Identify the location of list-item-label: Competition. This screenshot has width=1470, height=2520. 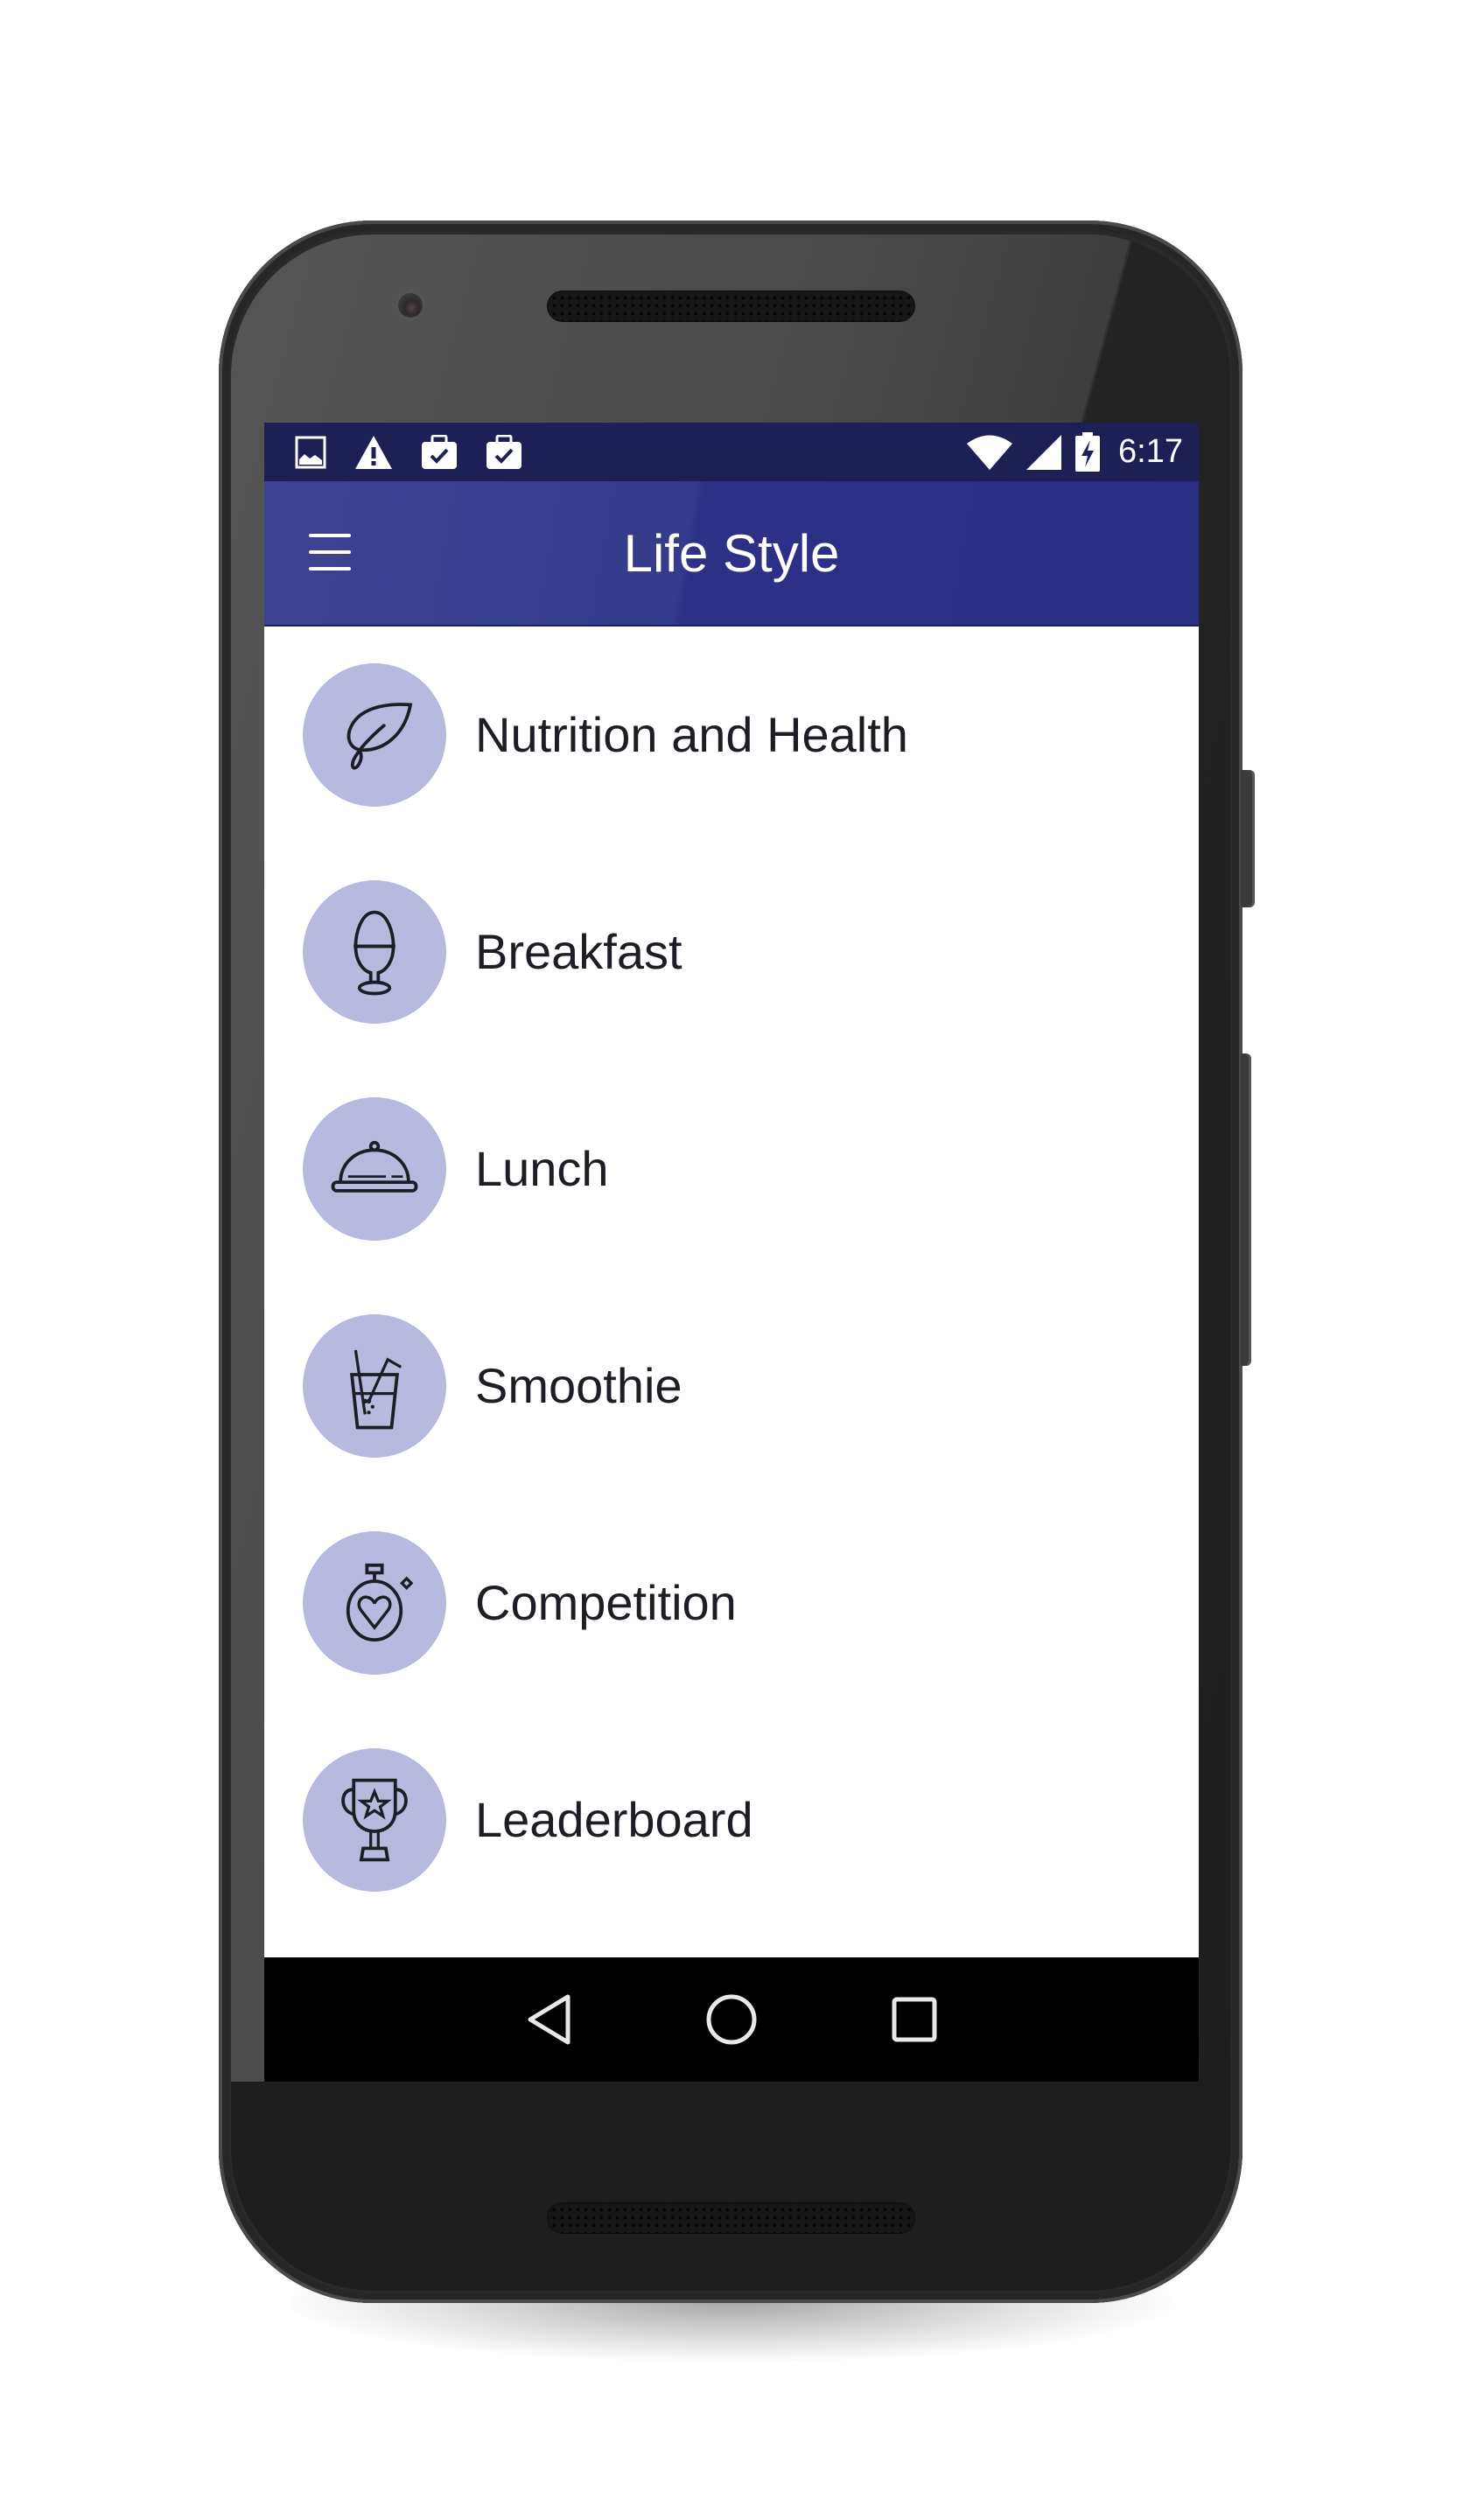
(606, 1602).